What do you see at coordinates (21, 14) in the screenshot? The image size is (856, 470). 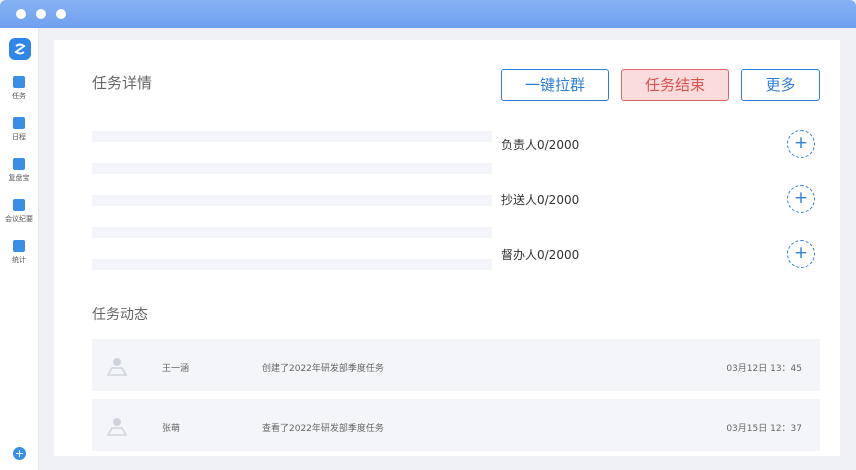 I see `close-dot` at bounding box center [21, 14].